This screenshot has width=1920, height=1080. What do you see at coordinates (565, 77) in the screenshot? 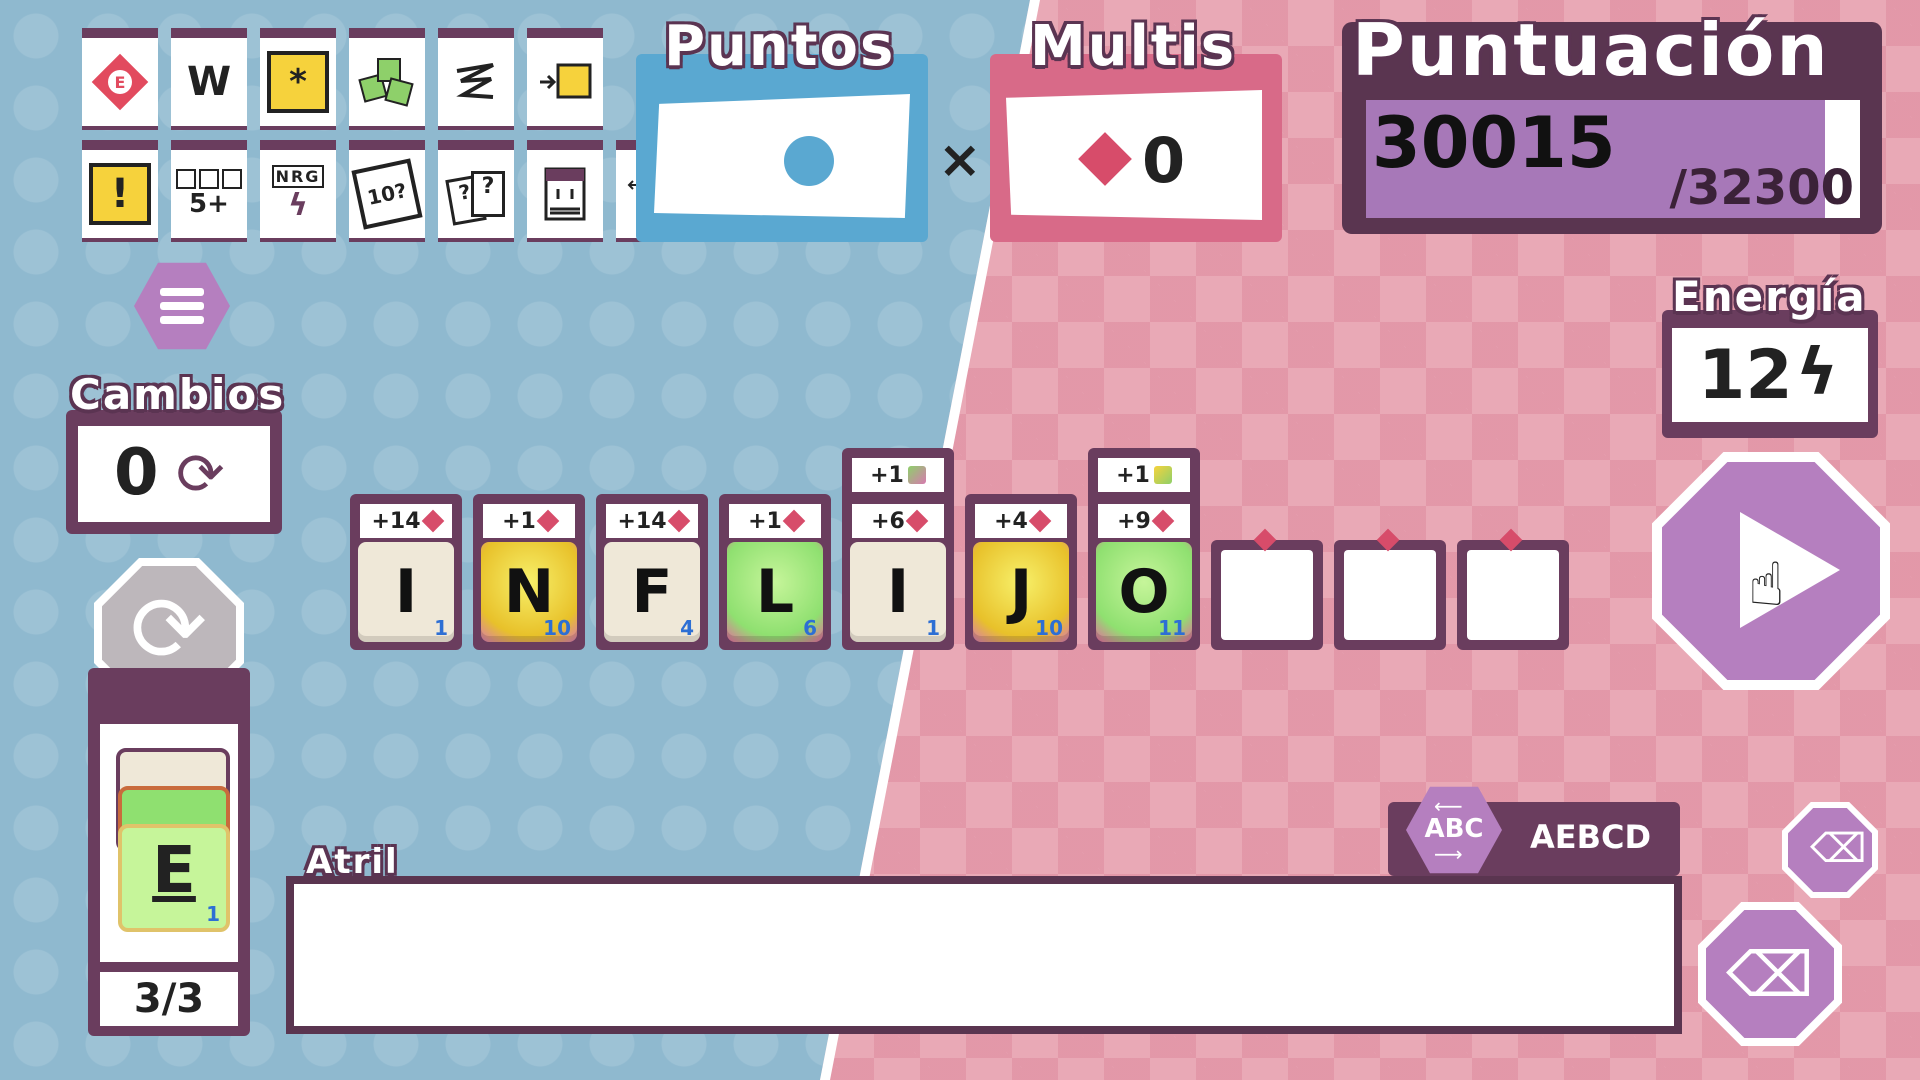
I see `arrow-square-joker-icon` at bounding box center [565, 77].